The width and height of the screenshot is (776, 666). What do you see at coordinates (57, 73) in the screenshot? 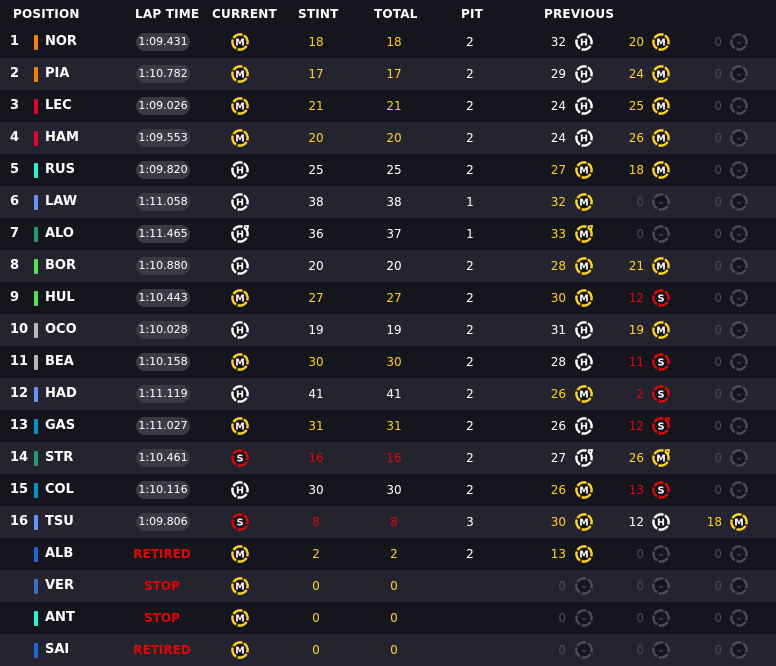
I see `driver-code: PIA` at bounding box center [57, 73].